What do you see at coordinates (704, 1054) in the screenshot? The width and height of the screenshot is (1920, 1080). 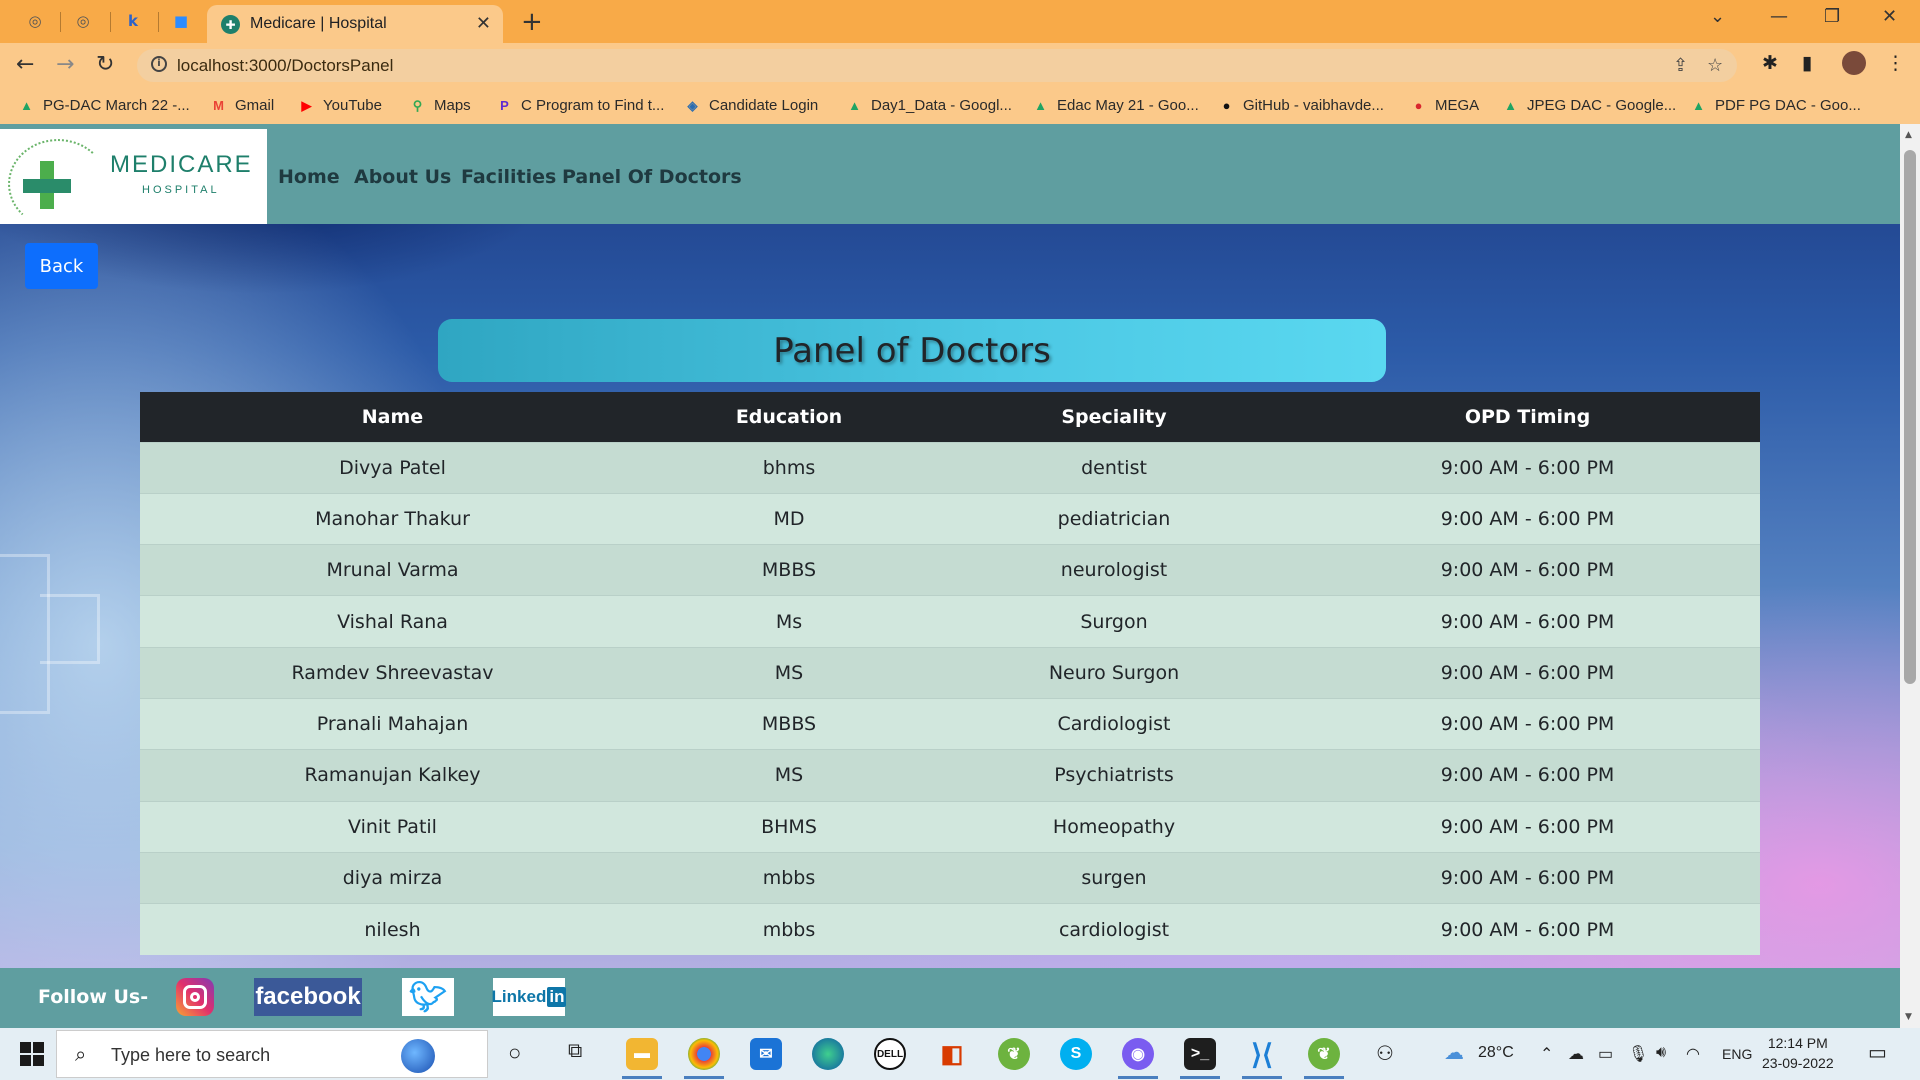 I see `chrome-icon` at bounding box center [704, 1054].